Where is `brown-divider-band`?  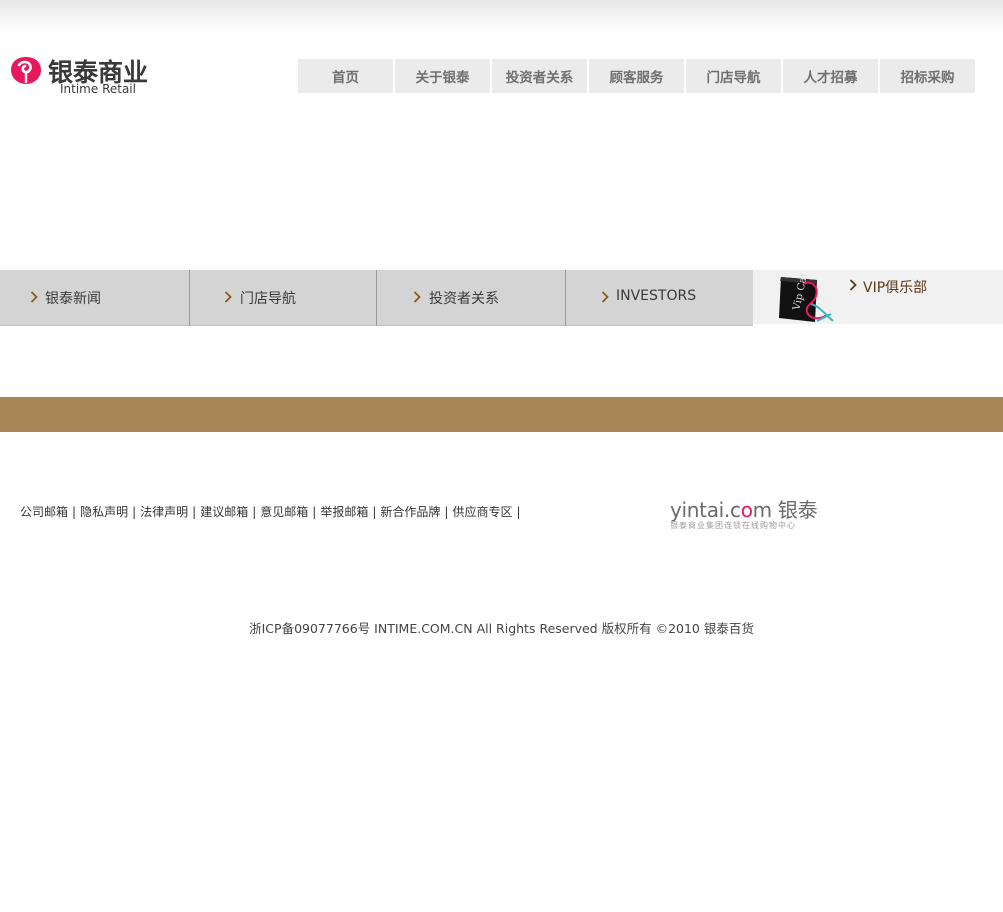 brown-divider-band is located at coordinates (501, 414).